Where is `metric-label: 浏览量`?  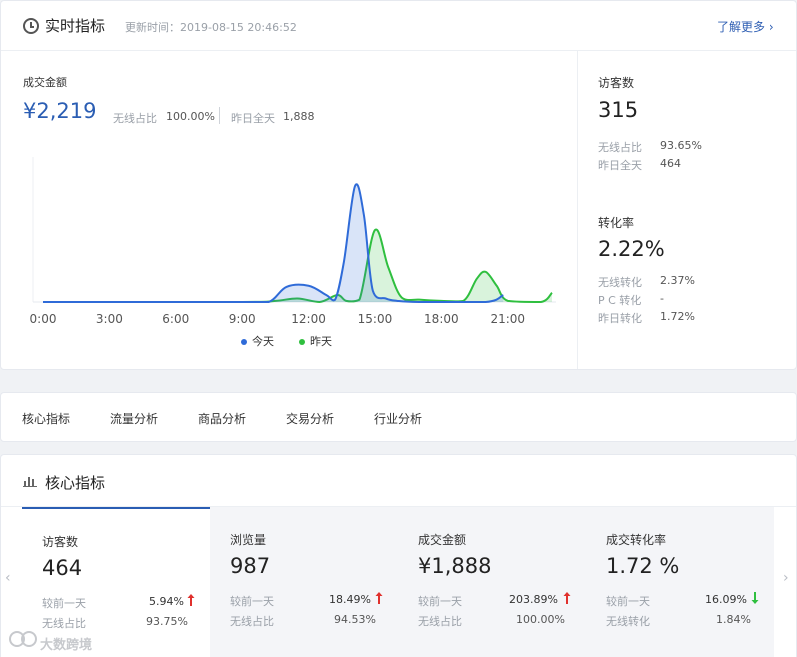
metric-label: 浏览量 is located at coordinates (248, 540).